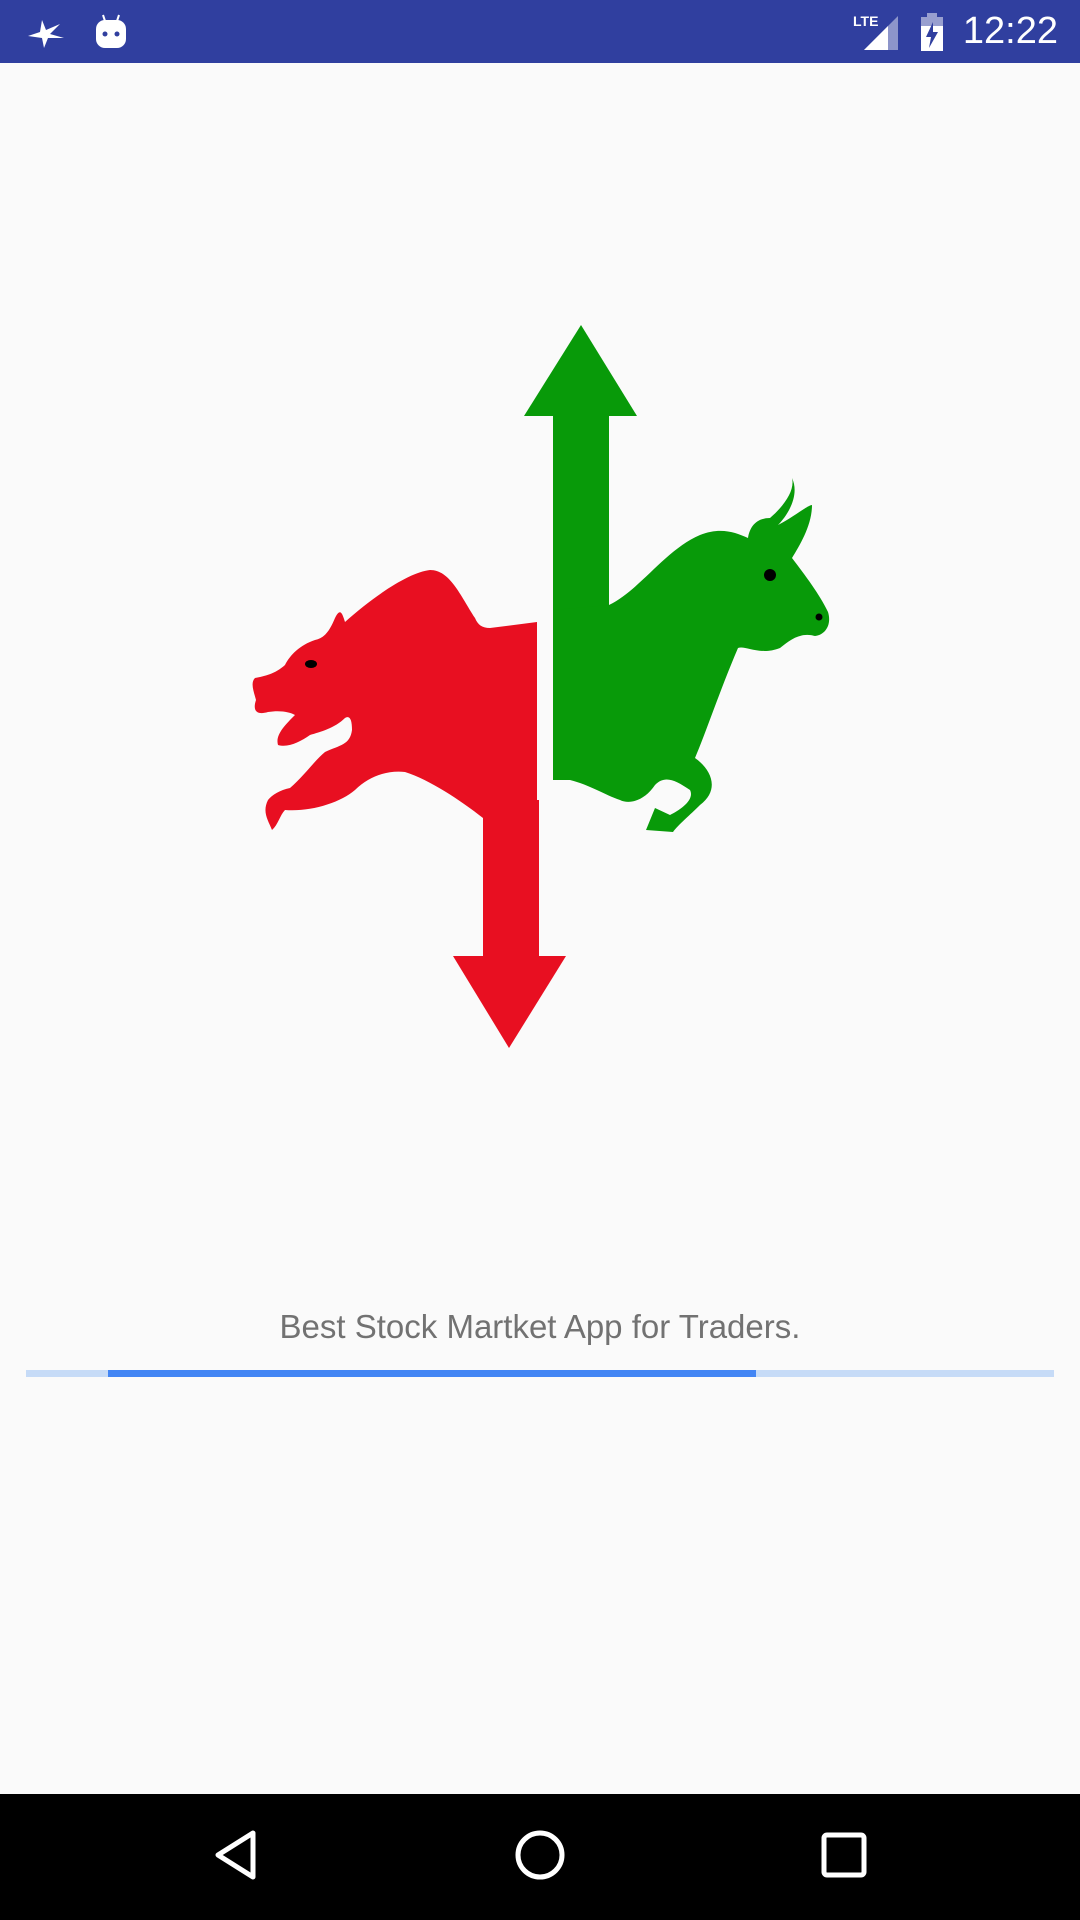 This screenshot has height=1920, width=1080. I want to click on tagline: Best Stock Martket App for Traders., so click(540, 1326).